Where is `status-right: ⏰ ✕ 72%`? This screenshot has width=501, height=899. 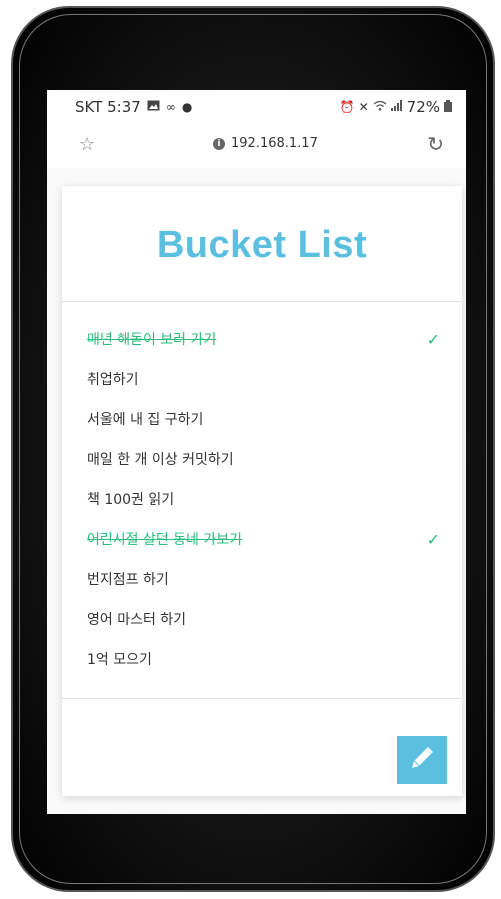 status-right: ⏰ ✕ 72% is located at coordinates (396, 107).